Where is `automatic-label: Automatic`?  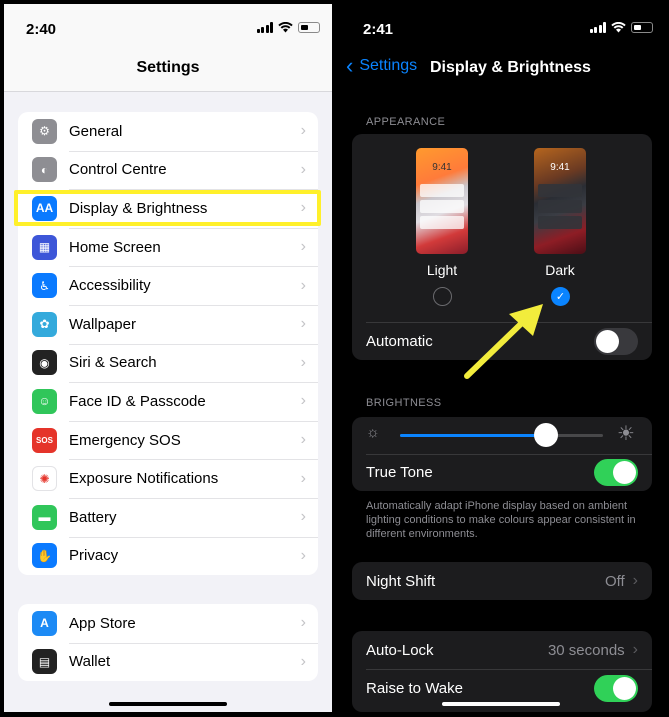
automatic-label: Automatic is located at coordinates (399, 341).